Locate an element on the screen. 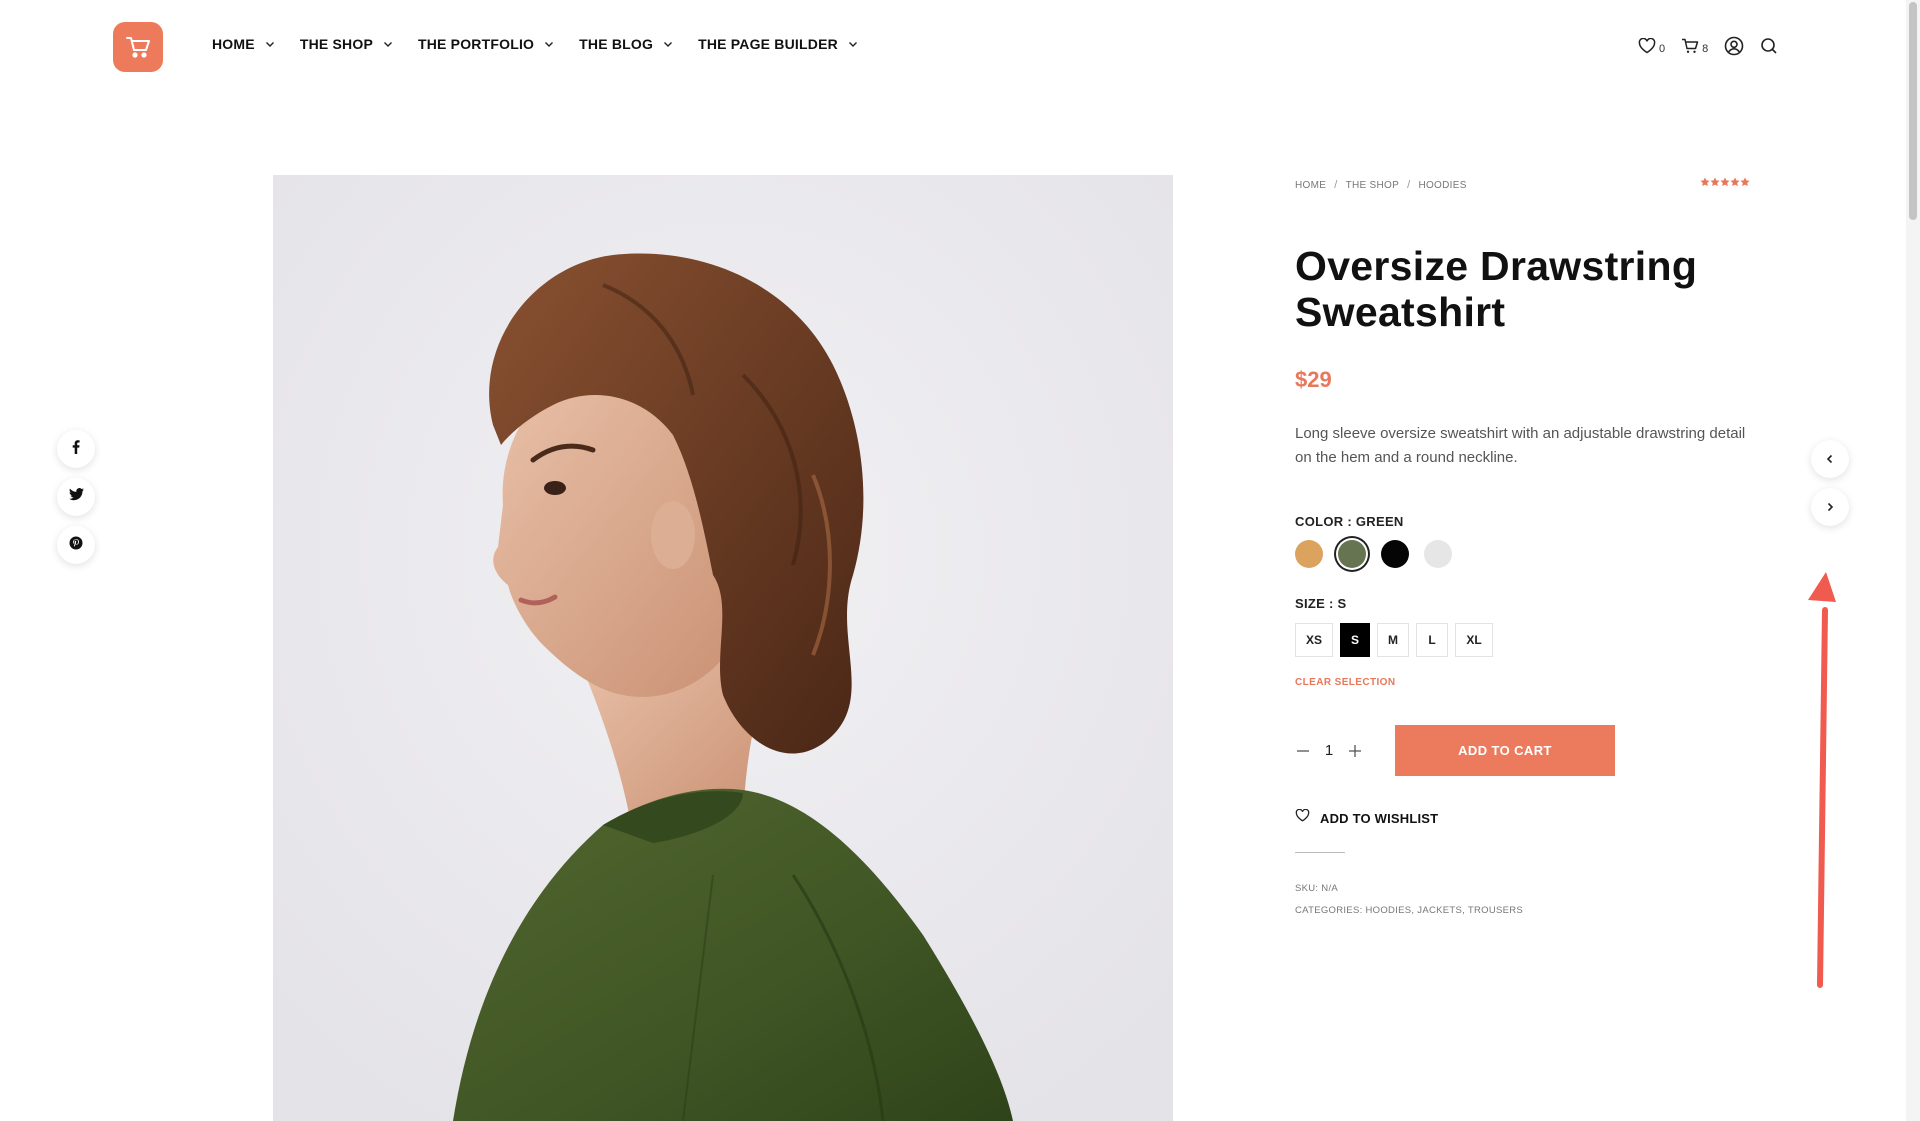  quantity-increase-button is located at coordinates (1355, 751).